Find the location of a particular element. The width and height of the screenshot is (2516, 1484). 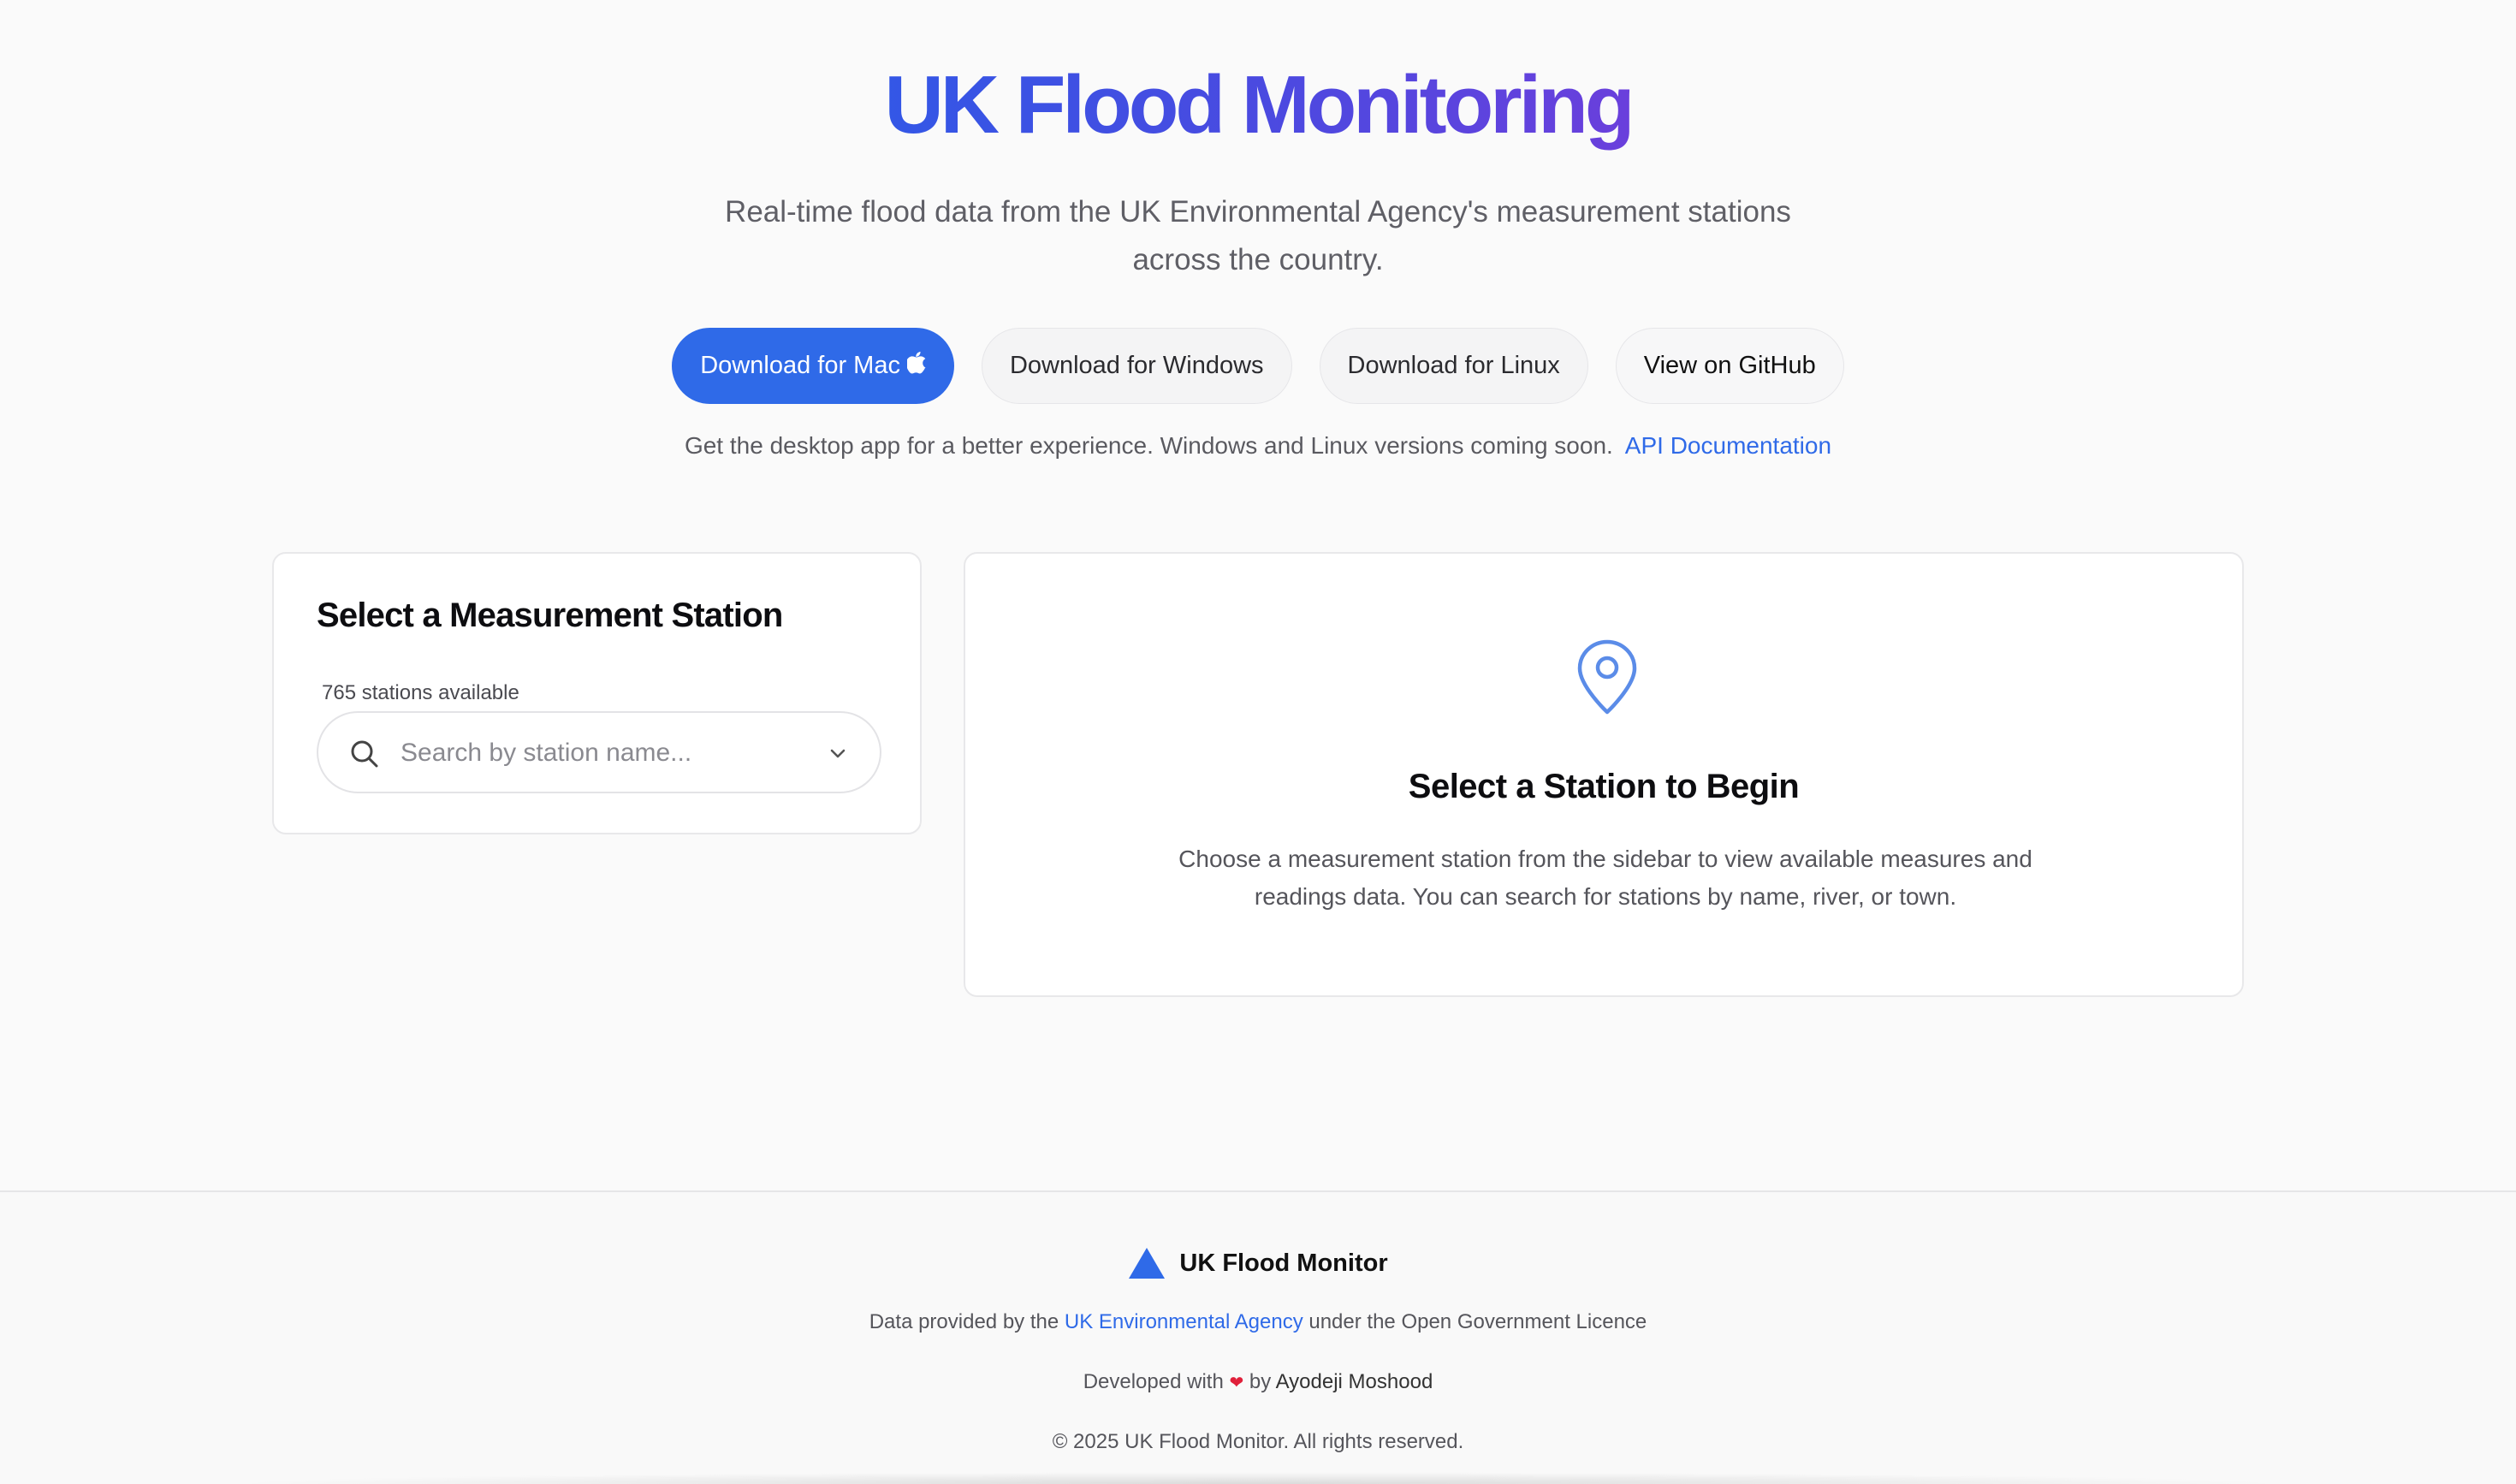

footer-developer-credit: Developed with ❤ by Ayodeji Moshood is located at coordinates (1258, 1382).